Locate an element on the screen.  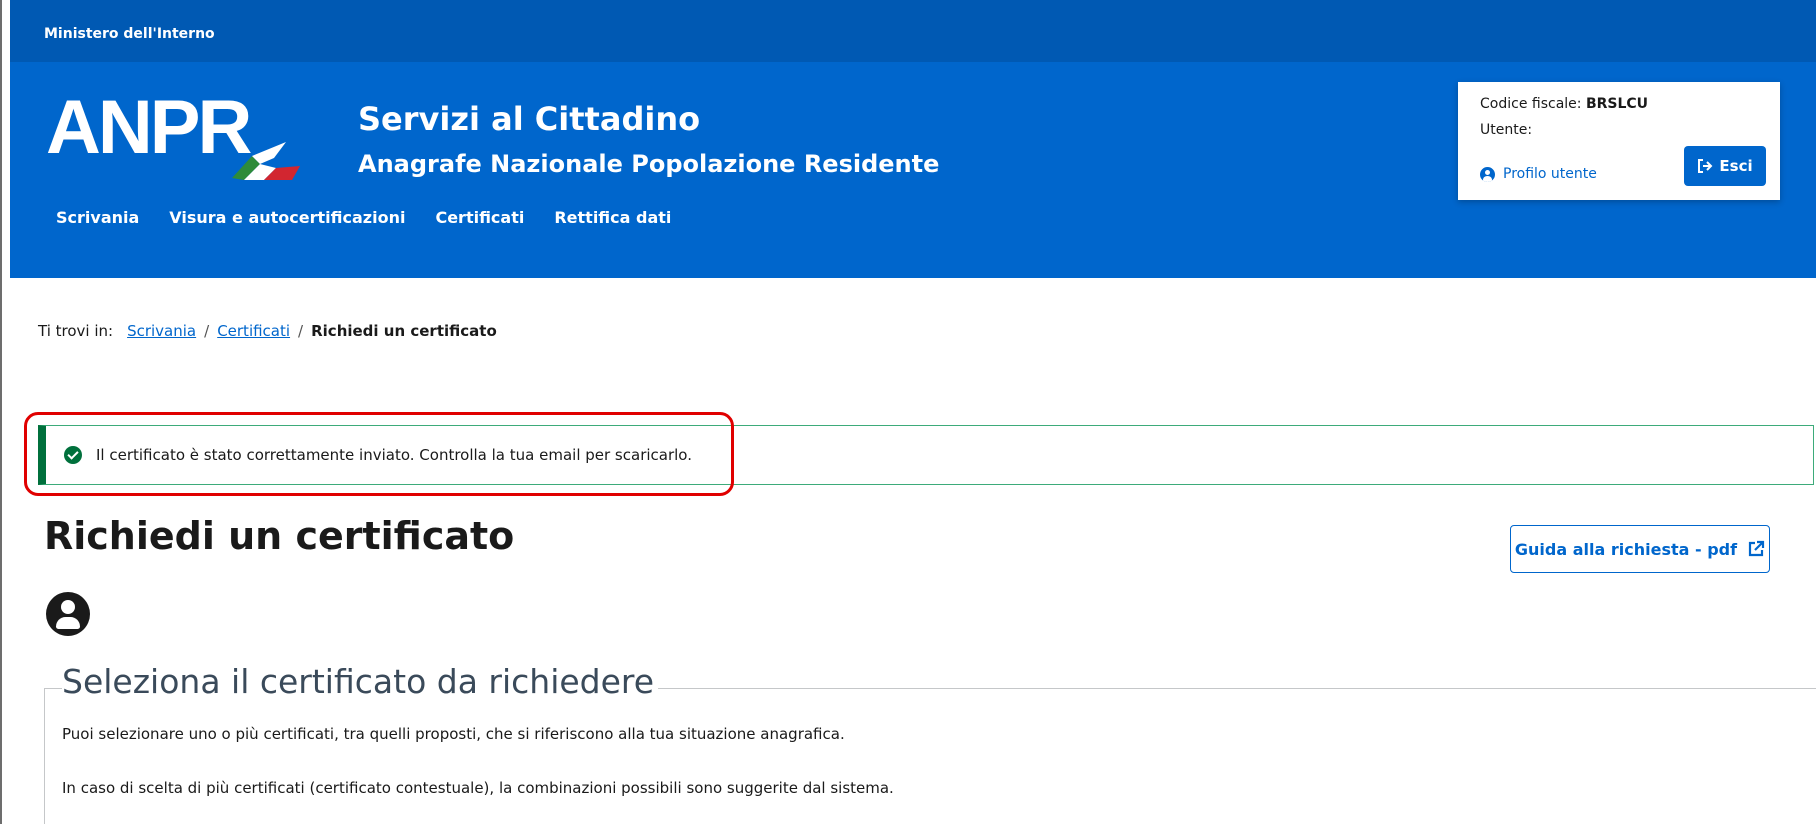
codice-fiscale: Codice fiscale: BRSLCU is located at coordinates (1564, 104).